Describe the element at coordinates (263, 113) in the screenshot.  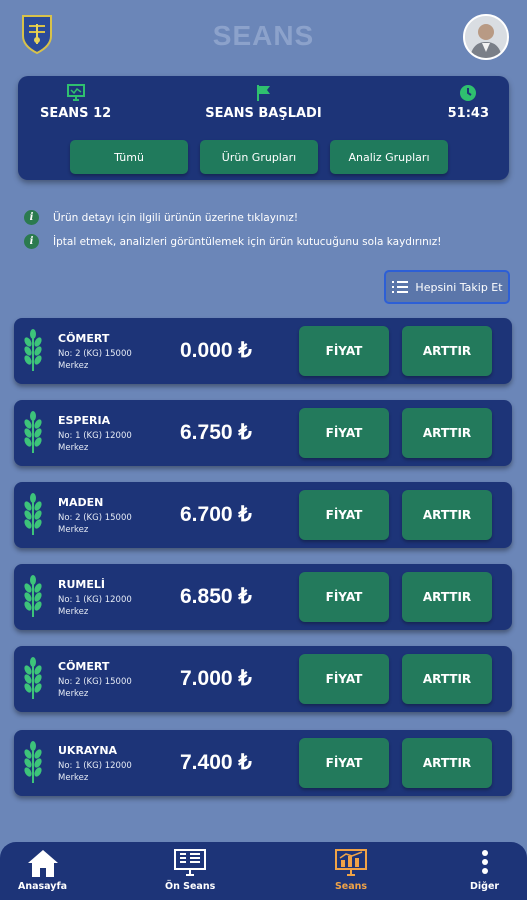
I see `session-status-label: SEANS BAŞLADI` at that location.